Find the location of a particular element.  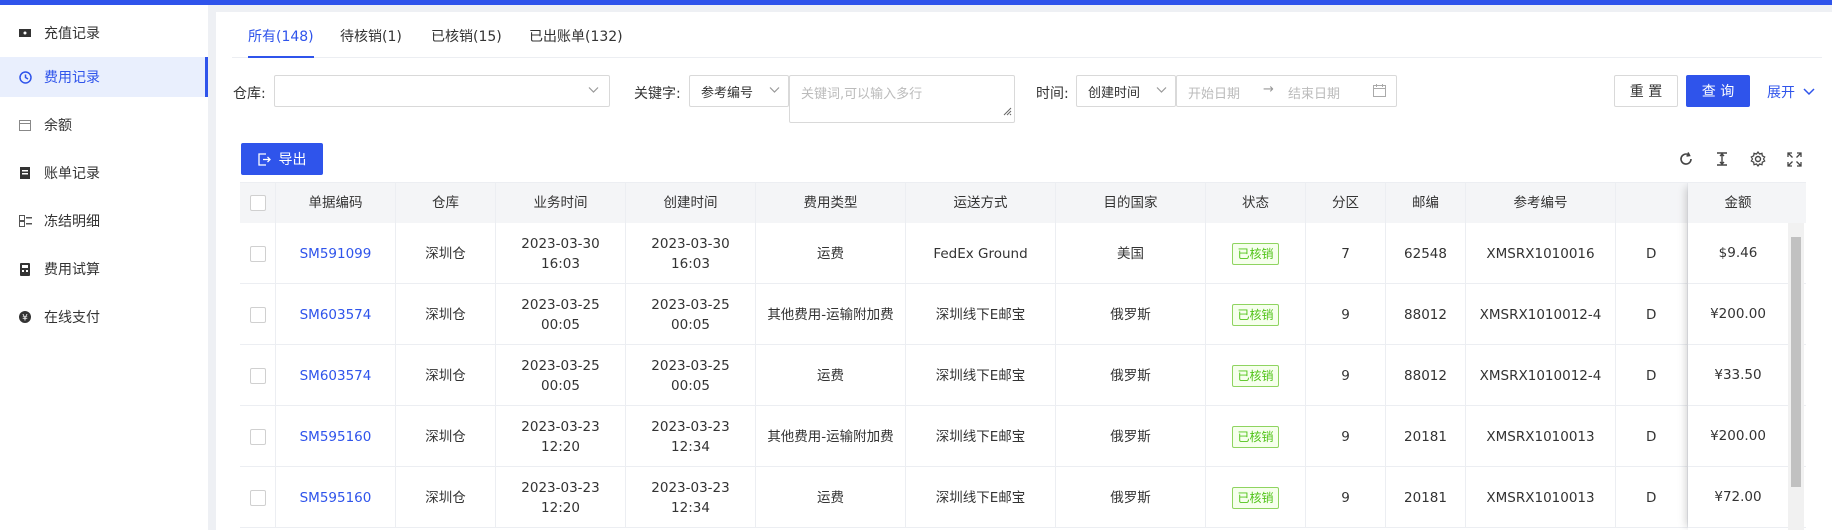

header-country: 目的国家 is located at coordinates (1131, 203).